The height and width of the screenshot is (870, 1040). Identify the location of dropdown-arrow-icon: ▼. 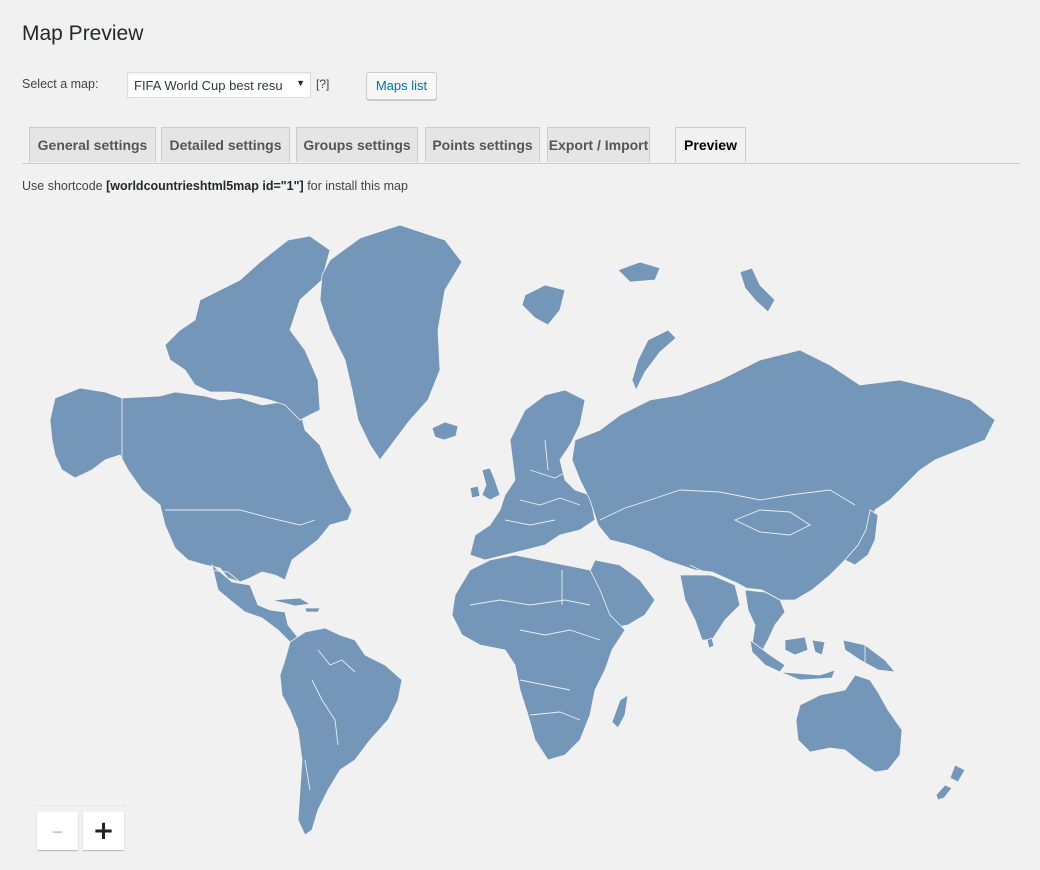
(300, 83).